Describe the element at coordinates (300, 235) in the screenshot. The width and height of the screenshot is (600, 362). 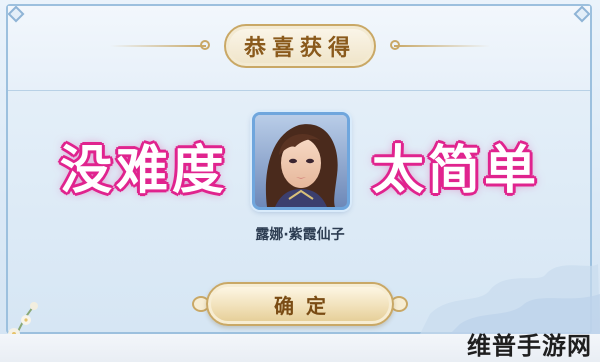
I see `reward-item-name: 露娜·紫霞仙子` at that location.